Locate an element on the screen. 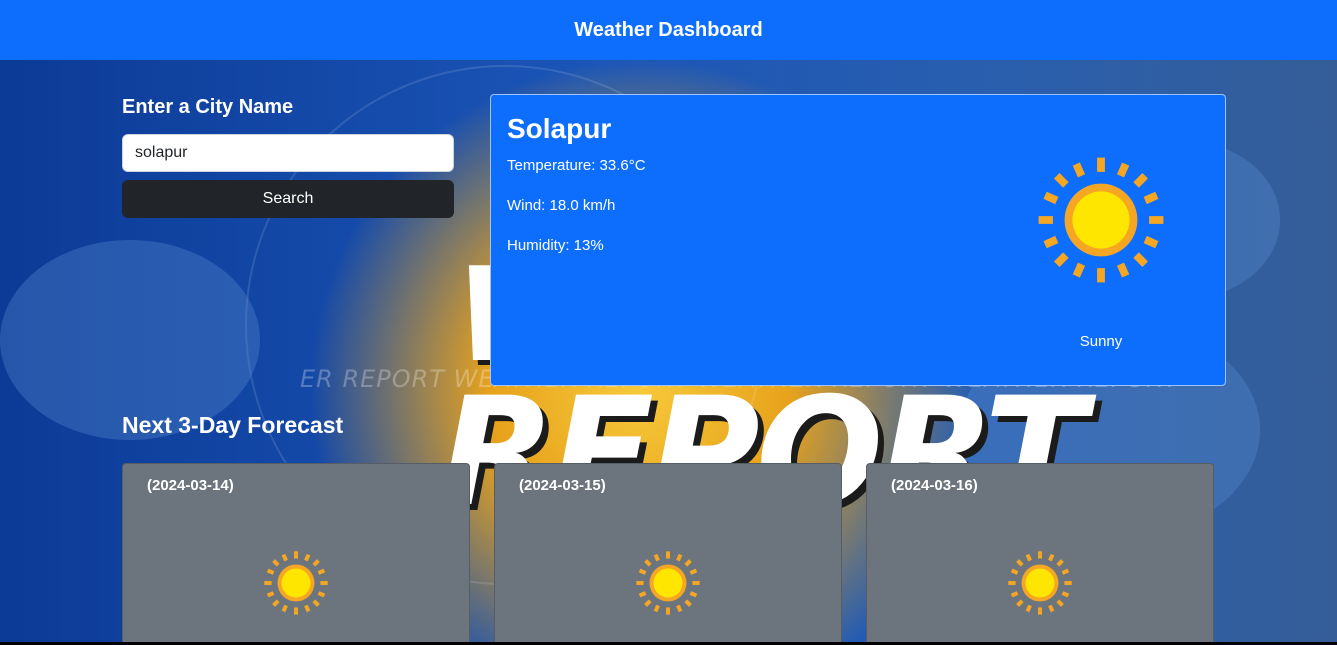 This screenshot has height=645, width=1337. background-map-shape is located at coordinates (130, 340).